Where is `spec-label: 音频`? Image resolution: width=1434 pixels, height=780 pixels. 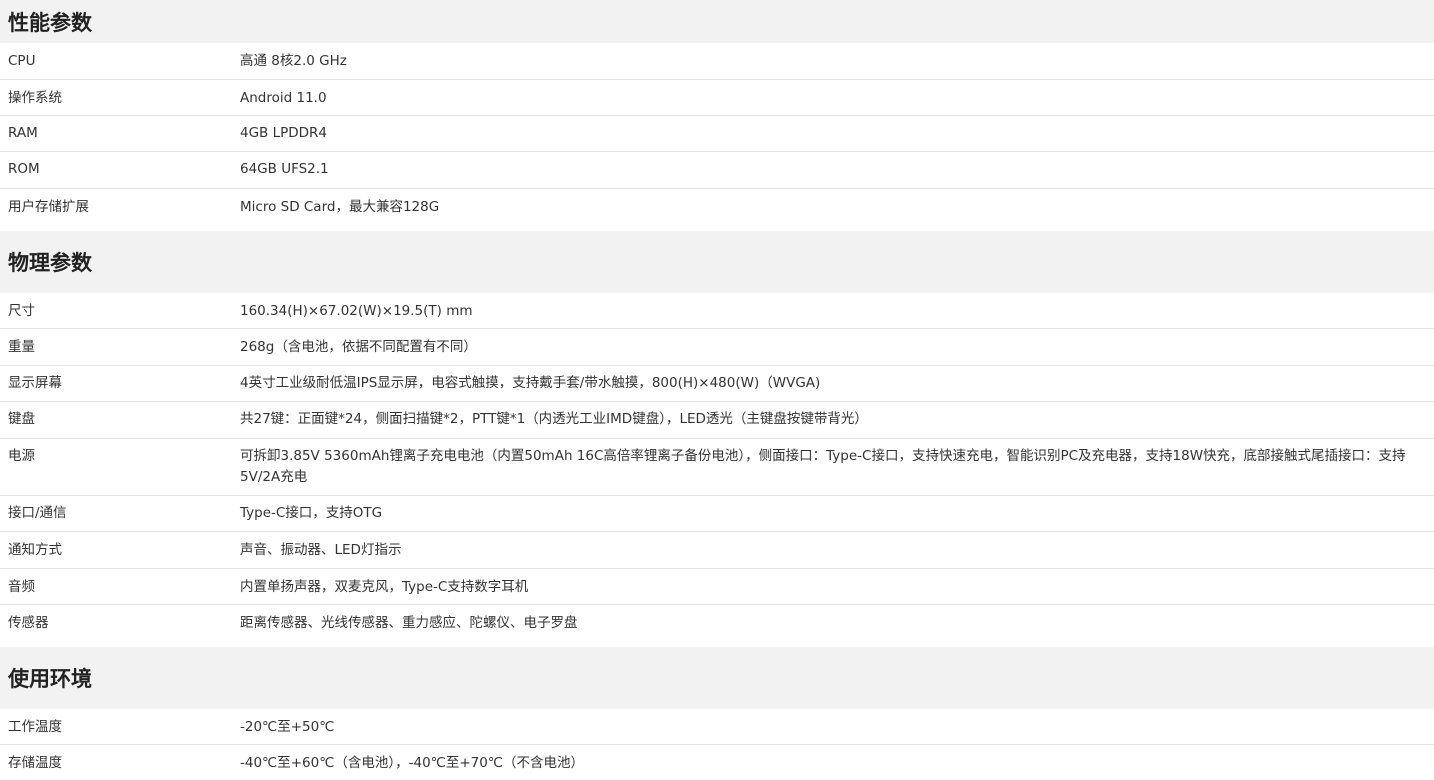 spec-label: 音频 is located at coordinates (21, 587).